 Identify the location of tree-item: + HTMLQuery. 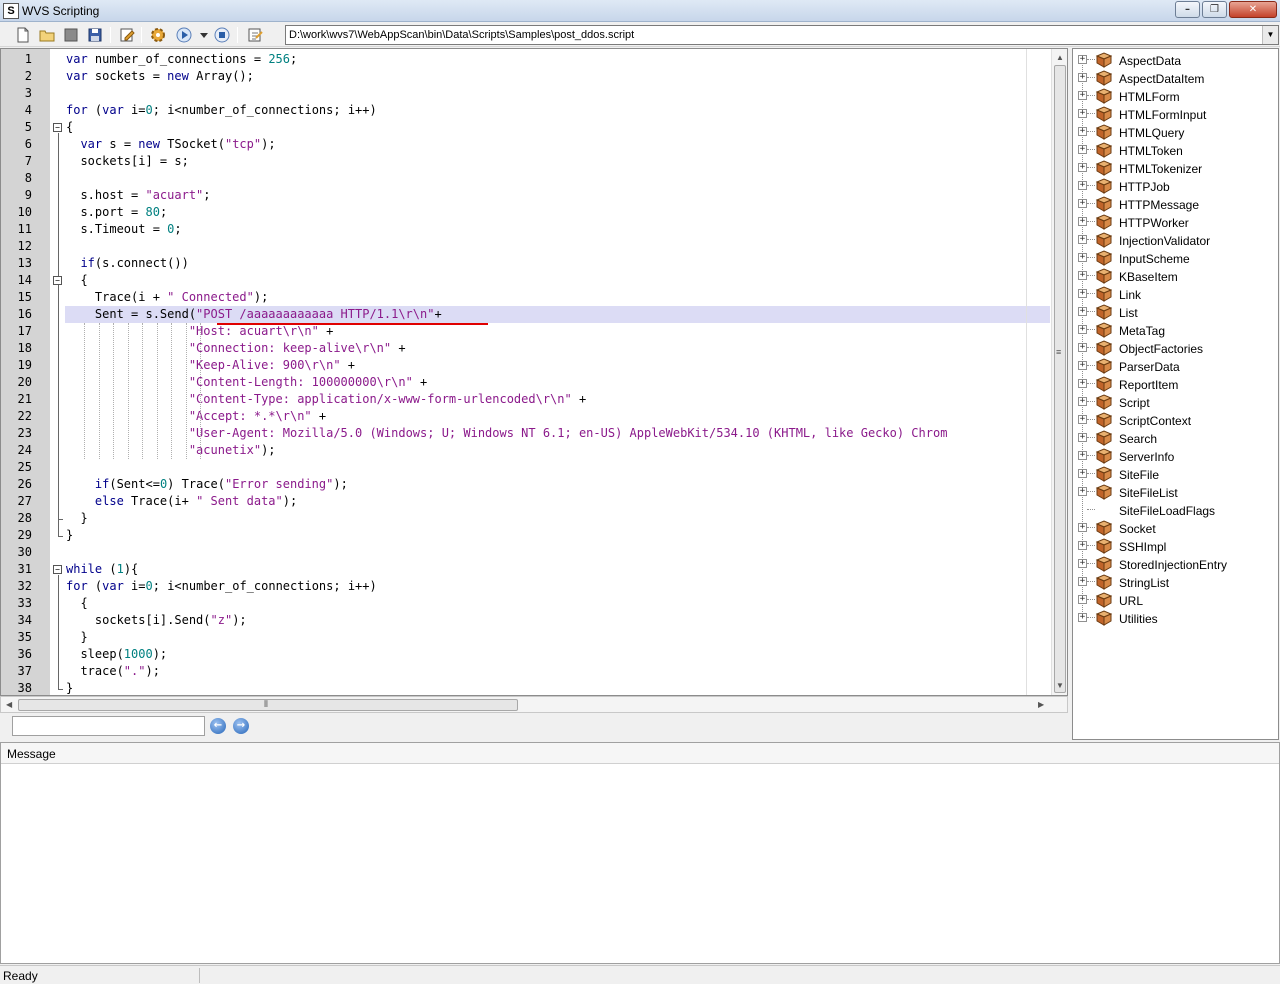
(1175, 132).